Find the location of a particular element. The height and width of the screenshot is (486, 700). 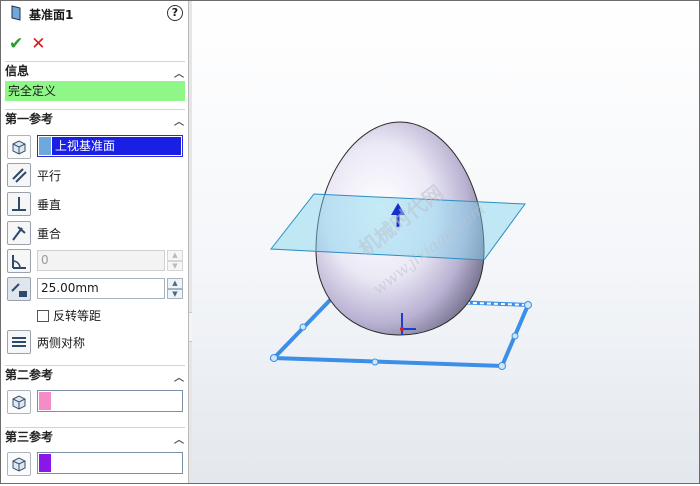

section-second-reference-header: 第二参考 ︿ is located at coordinates (95, 374).